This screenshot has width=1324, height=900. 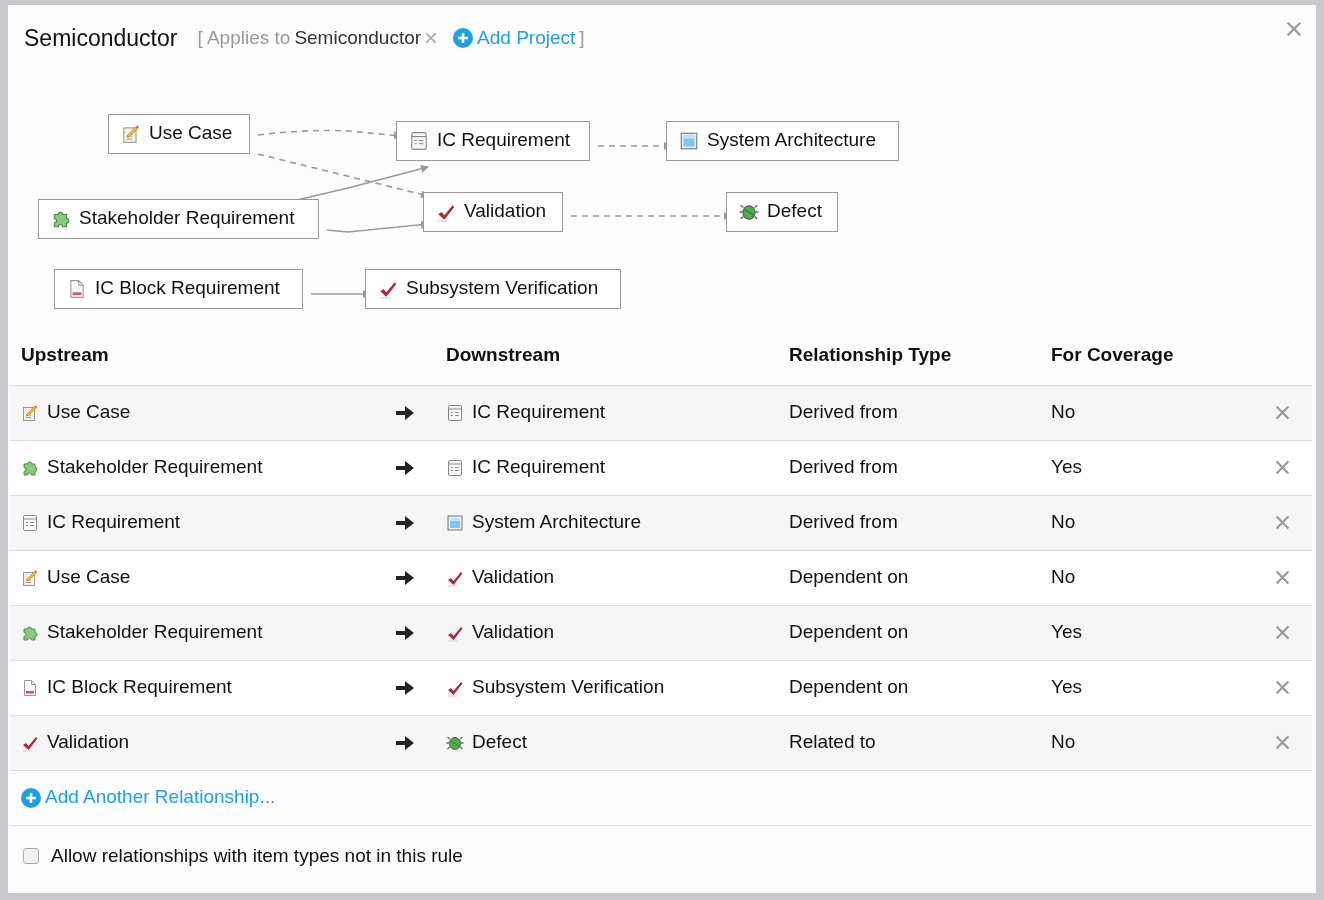 What do you see at coordinates (568, 687) in the screenshot?
I see `downstream-cell-text: Subsystem Verification` at bounding box center [568, 687].